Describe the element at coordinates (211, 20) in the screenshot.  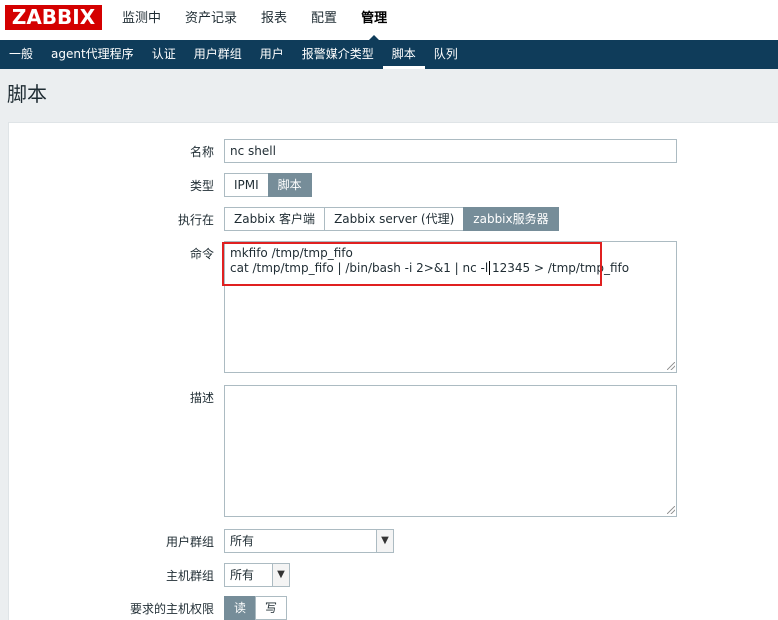
I see `main-menu-inventory: 资产记录` at that location.